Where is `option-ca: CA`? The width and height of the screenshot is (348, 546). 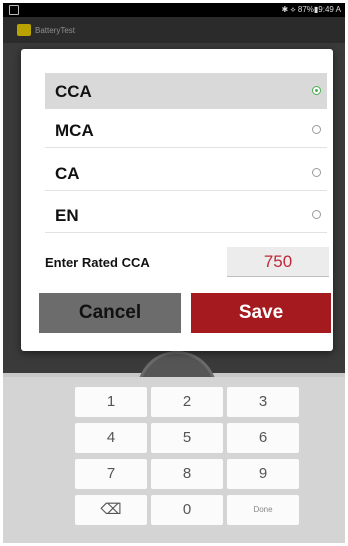 option-ca: CA is located at coordinates (186, 173).